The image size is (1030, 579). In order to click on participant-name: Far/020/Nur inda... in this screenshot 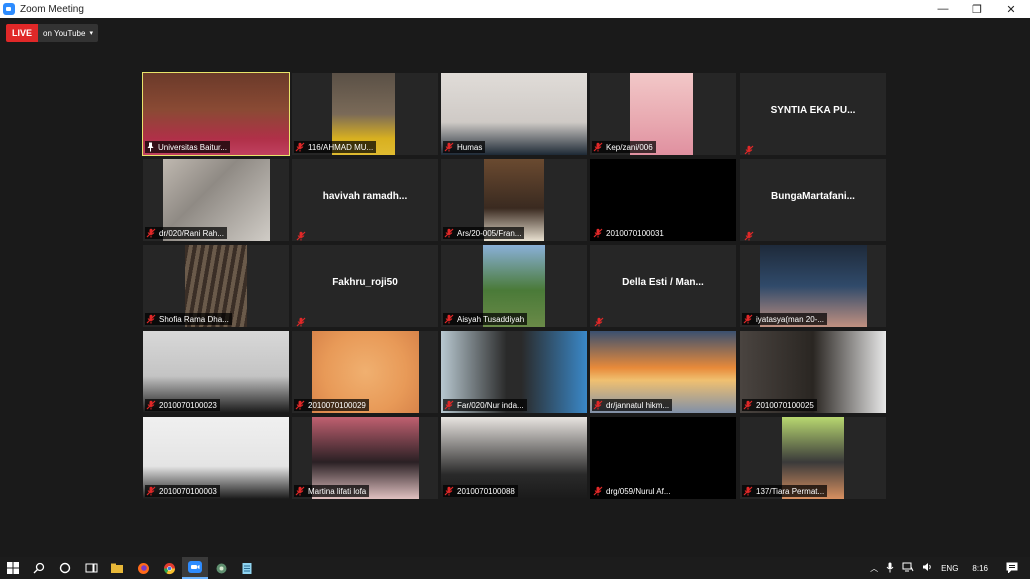, I will do `click(490, 405)`.